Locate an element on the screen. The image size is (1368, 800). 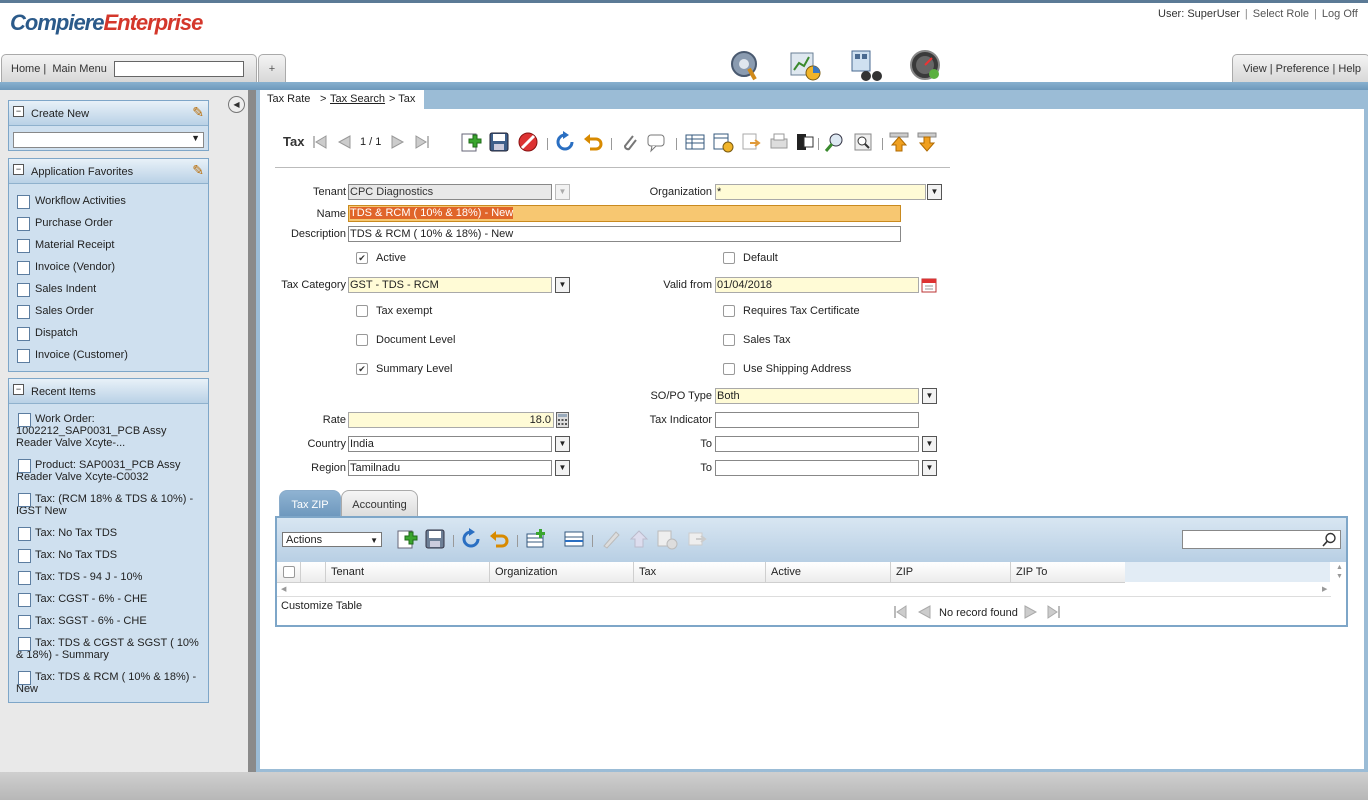
collapse-panel-button: ◀ is located at coordinates (236, 104).